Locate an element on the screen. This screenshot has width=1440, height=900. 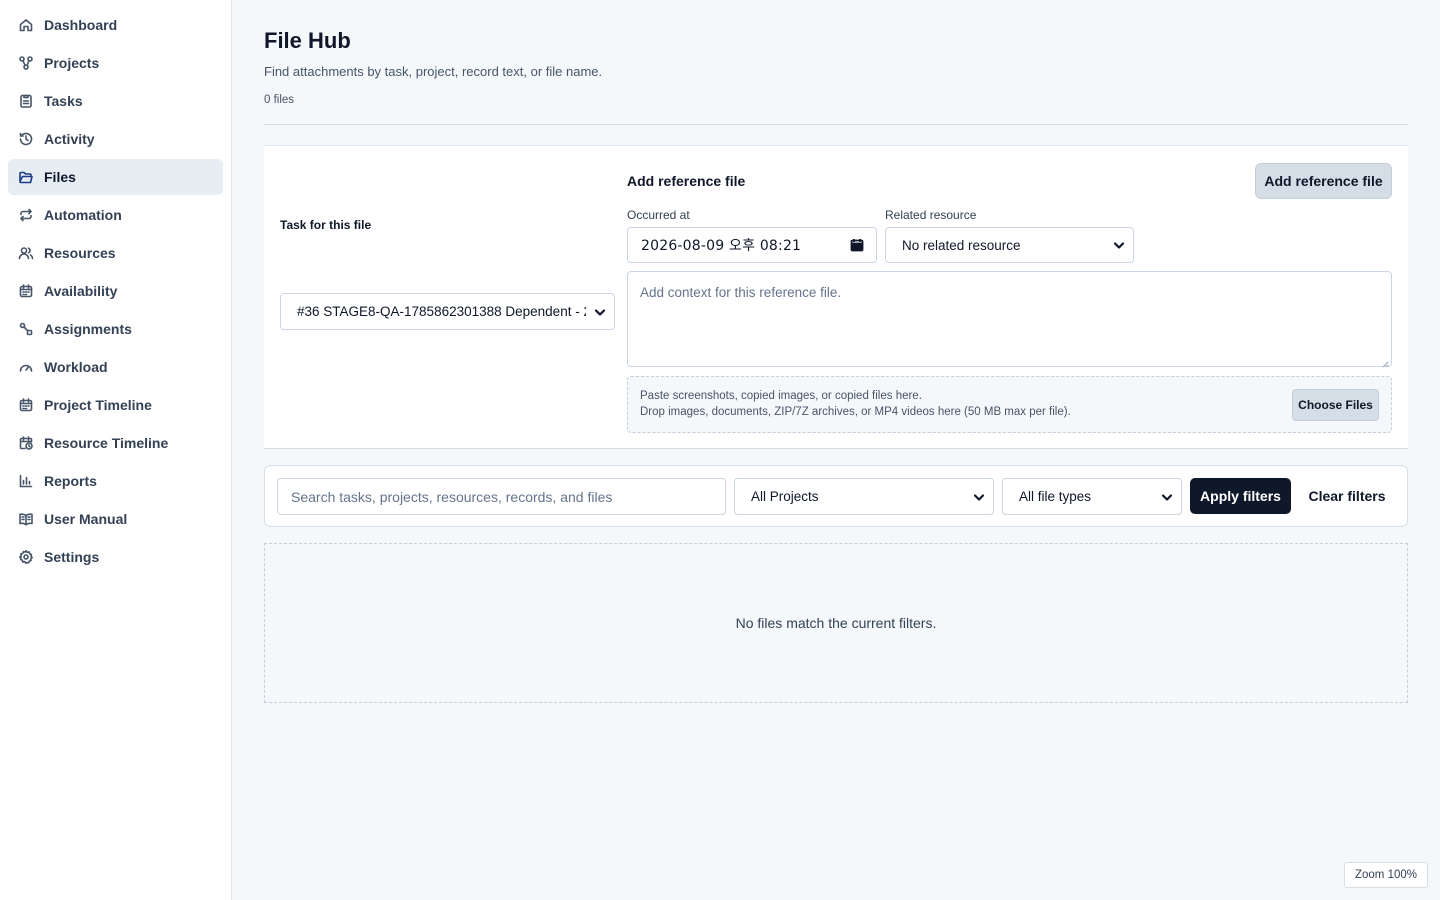
sidebar-item-label: Workload is located at coordinates (76, 367).